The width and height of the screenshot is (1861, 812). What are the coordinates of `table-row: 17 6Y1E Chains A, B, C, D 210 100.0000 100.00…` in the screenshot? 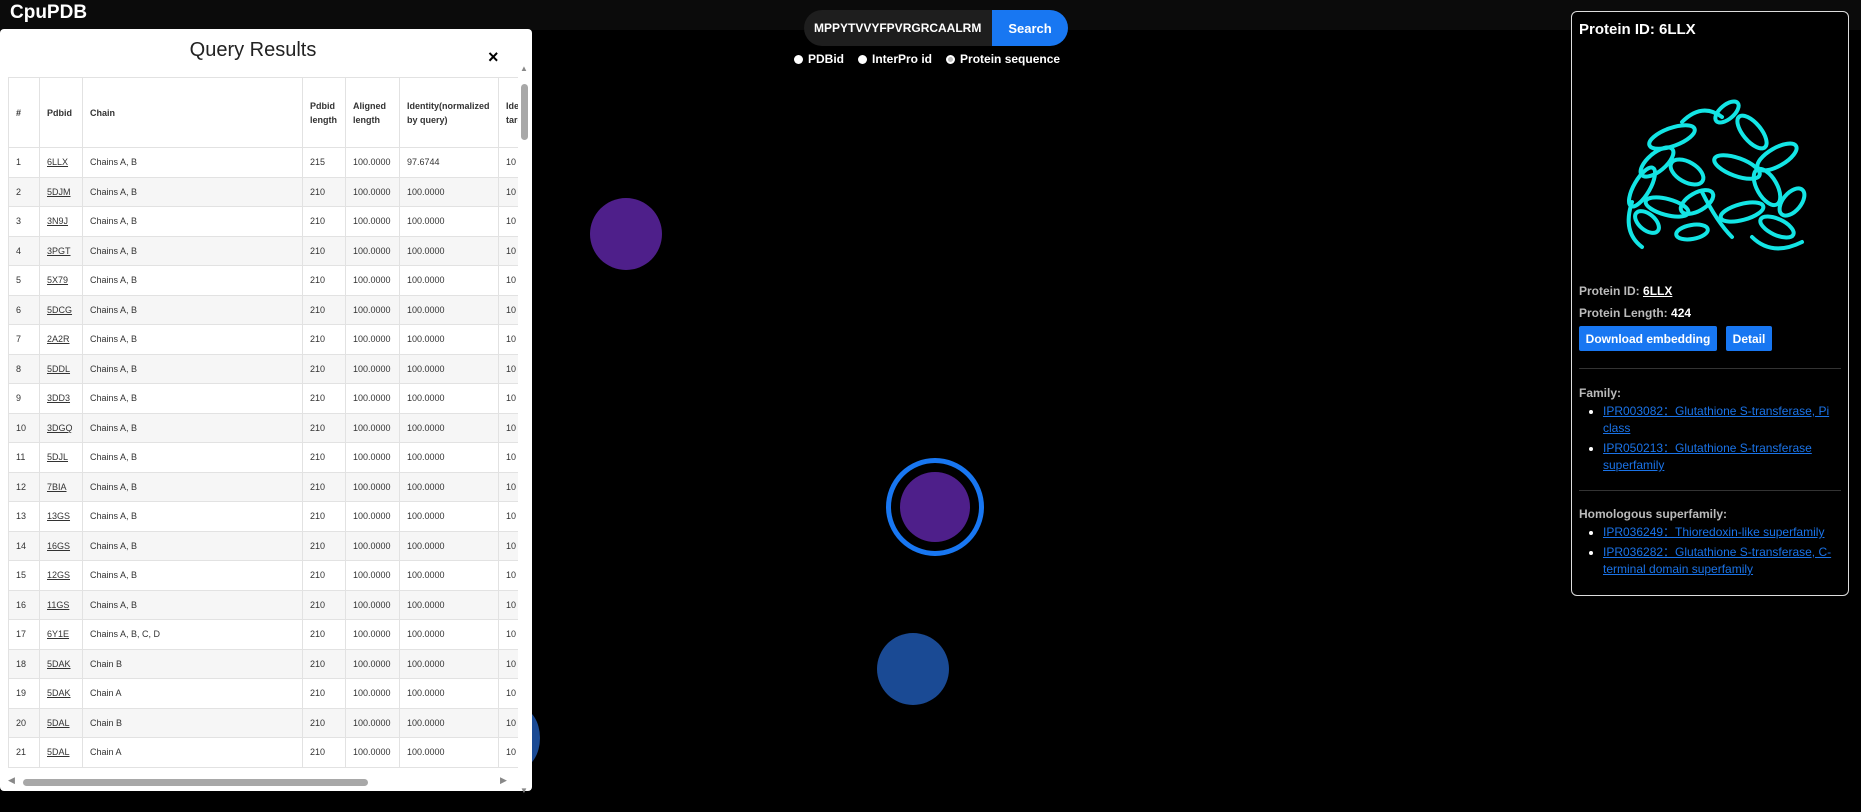 It's located at (263, 634).